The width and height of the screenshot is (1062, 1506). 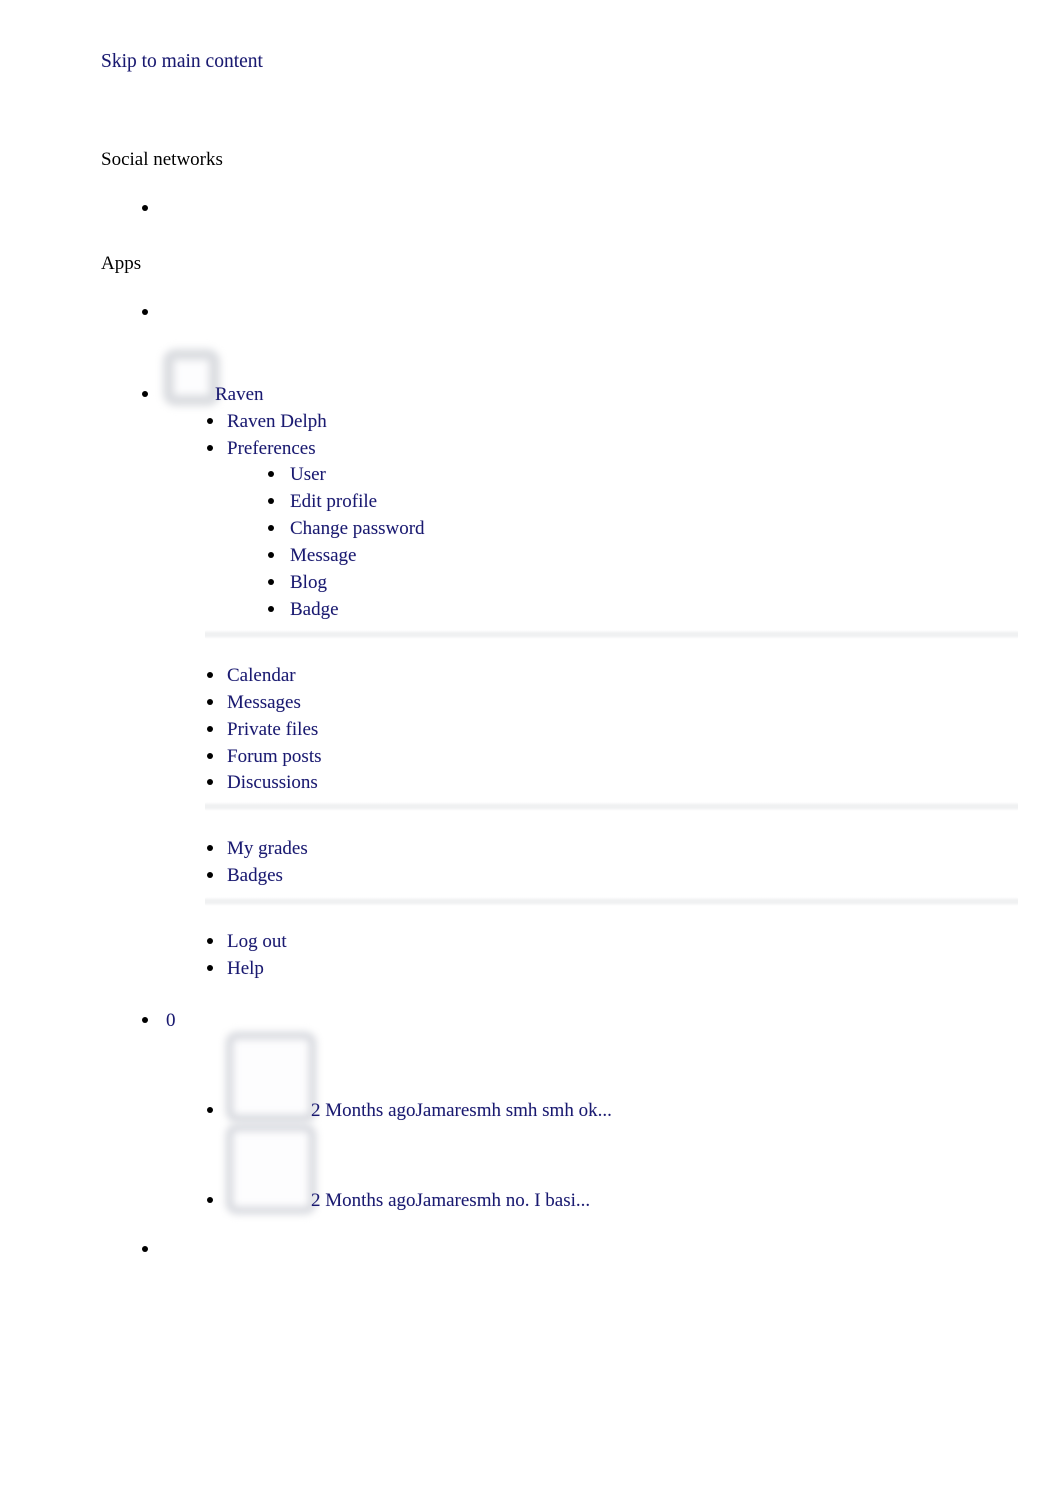 What do you see at coordinates (261, 676) in the screenshot?
I see `menu-item-calendar: Calendar` at bounding box center [261, 676].